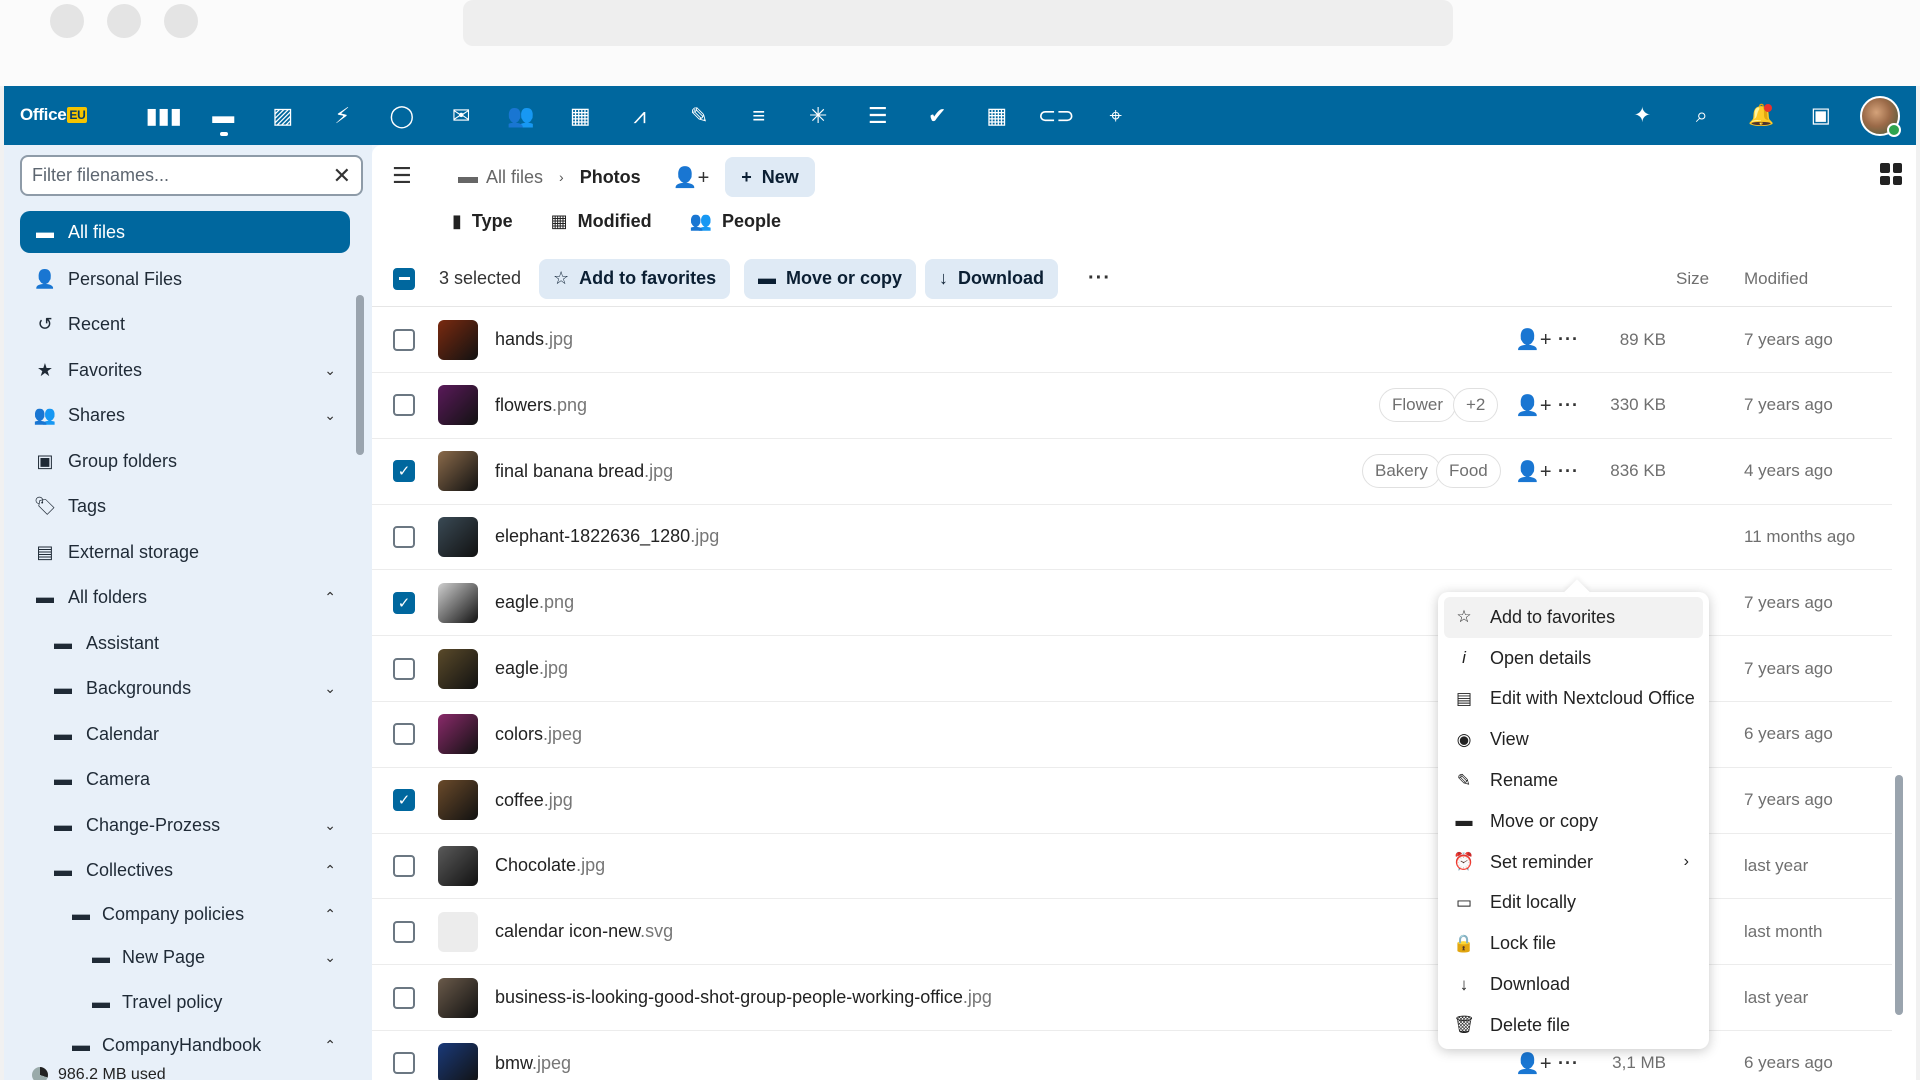 This screenshot has height=1080, width=1920. What do you see at coordinates (1418, 405) in the screenshot?
I see `file-tag: Flower` at bounding box center [1418, 405].